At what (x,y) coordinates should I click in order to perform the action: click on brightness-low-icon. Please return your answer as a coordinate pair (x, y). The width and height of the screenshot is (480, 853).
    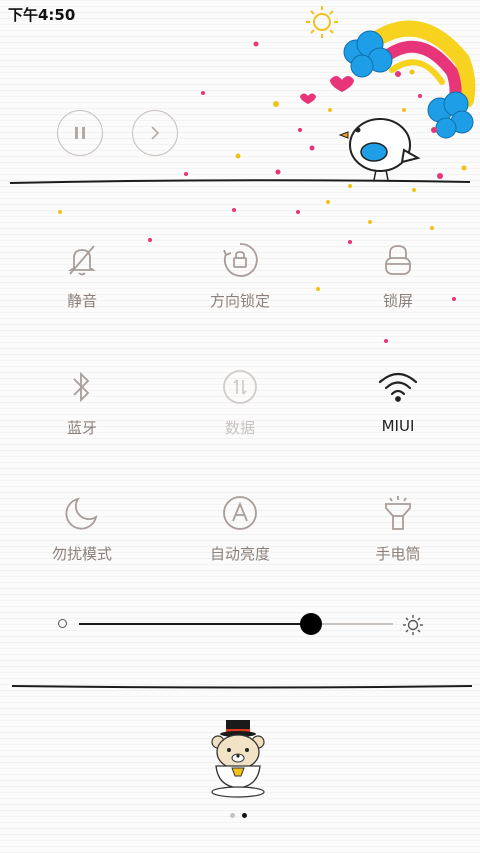
    Looking at the image, I should click on (62, 623).